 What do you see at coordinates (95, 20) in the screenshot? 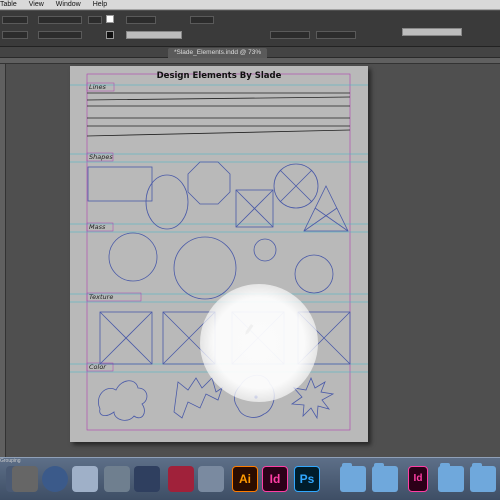
I see `scale-x-field` at bounding box center [95, 20].